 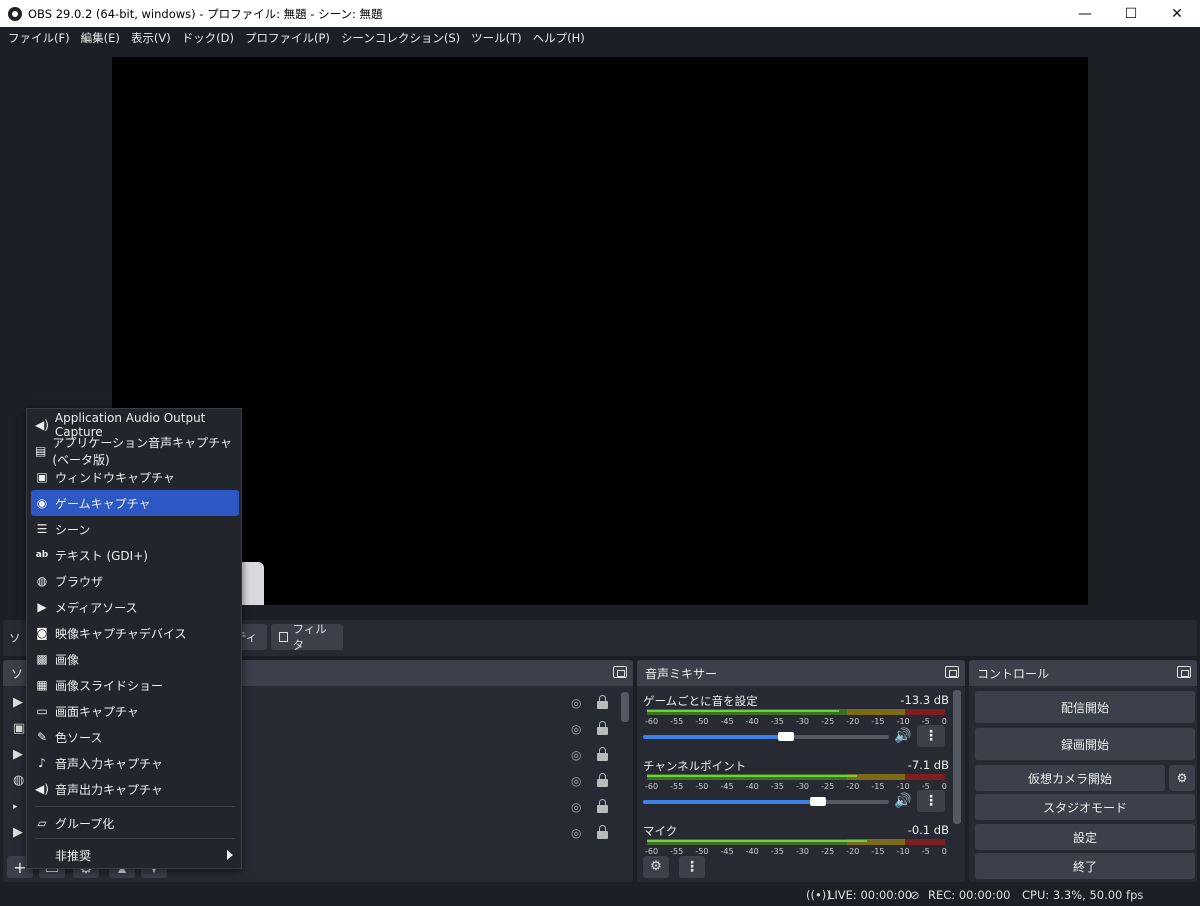 What do you see at coordinates (957, 757) in the screenshot?
I see `mixer-scrollbar` at bounding box center [957, 757].